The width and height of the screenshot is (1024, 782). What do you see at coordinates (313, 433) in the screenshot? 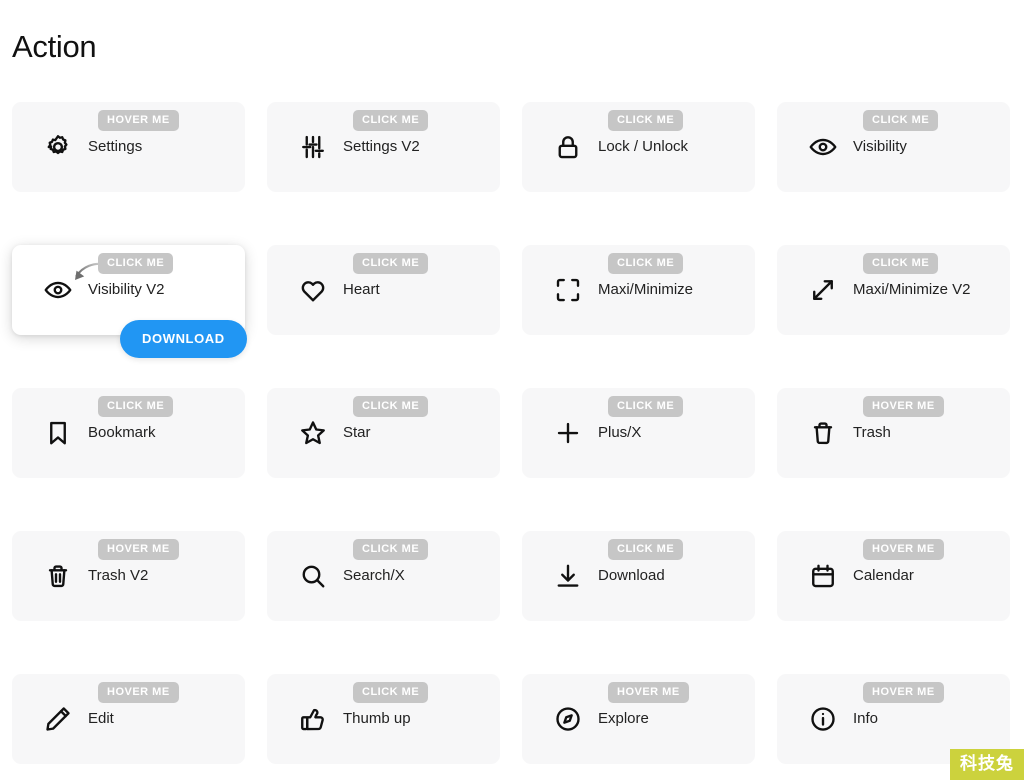
I see `star-icon` at bounding box center [313, 433].